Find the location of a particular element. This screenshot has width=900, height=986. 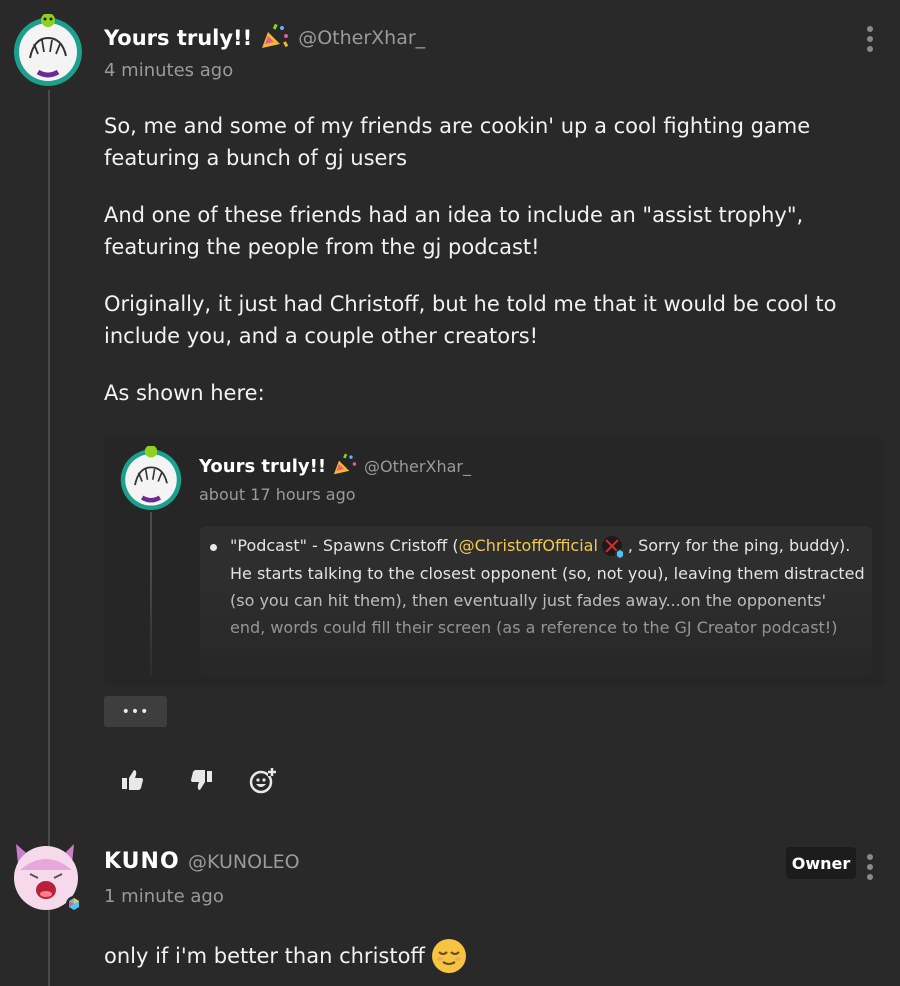

kuno-logo-name: KUNO is located at coordinates (142, 862).